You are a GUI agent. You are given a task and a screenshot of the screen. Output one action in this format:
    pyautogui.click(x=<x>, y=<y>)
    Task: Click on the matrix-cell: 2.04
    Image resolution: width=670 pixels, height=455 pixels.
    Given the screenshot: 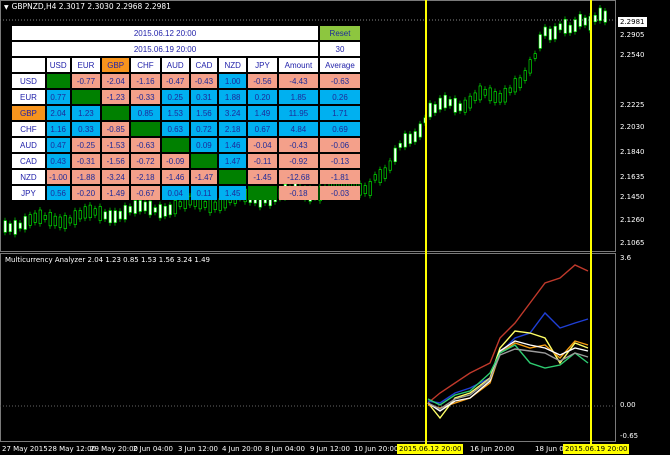 What is the action you would take?
    pyautogui.click(x=58, y=113)
    